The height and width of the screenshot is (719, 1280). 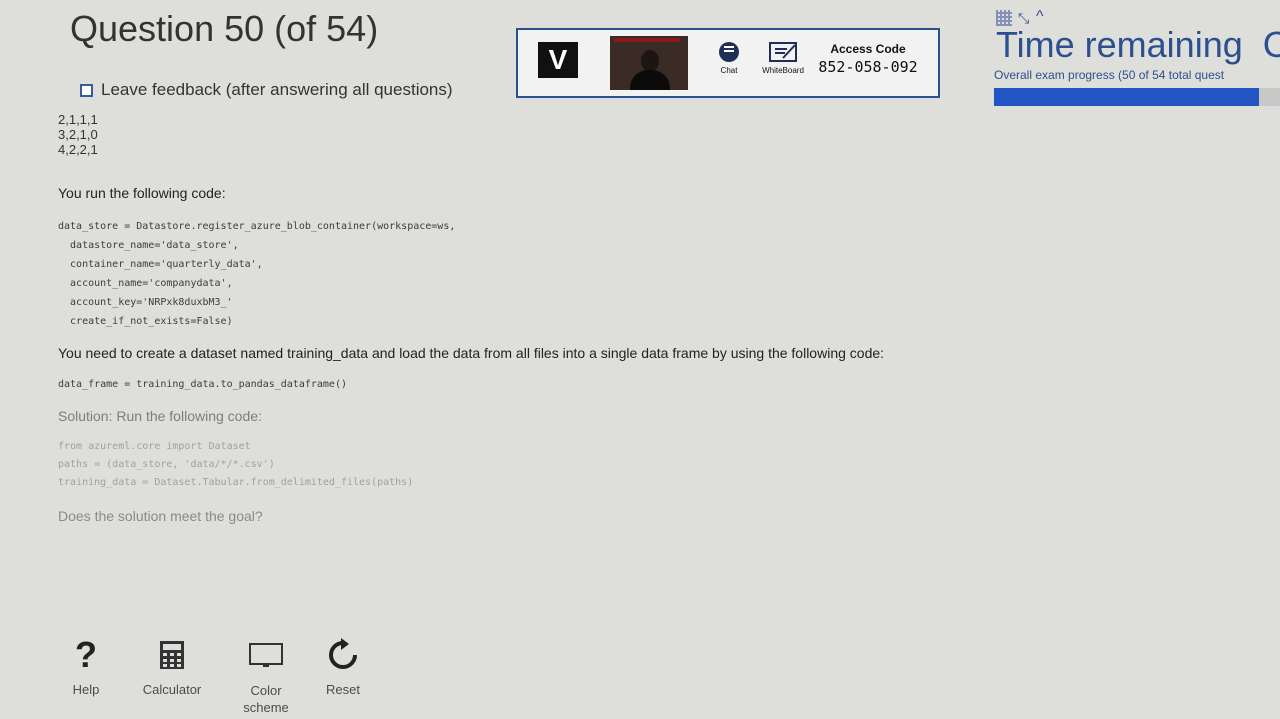 What do you see at coordinates (145, 321) in the screenshot?
I see `code-line: create_if_not_exists=False)` at bounding box center [145, 321].